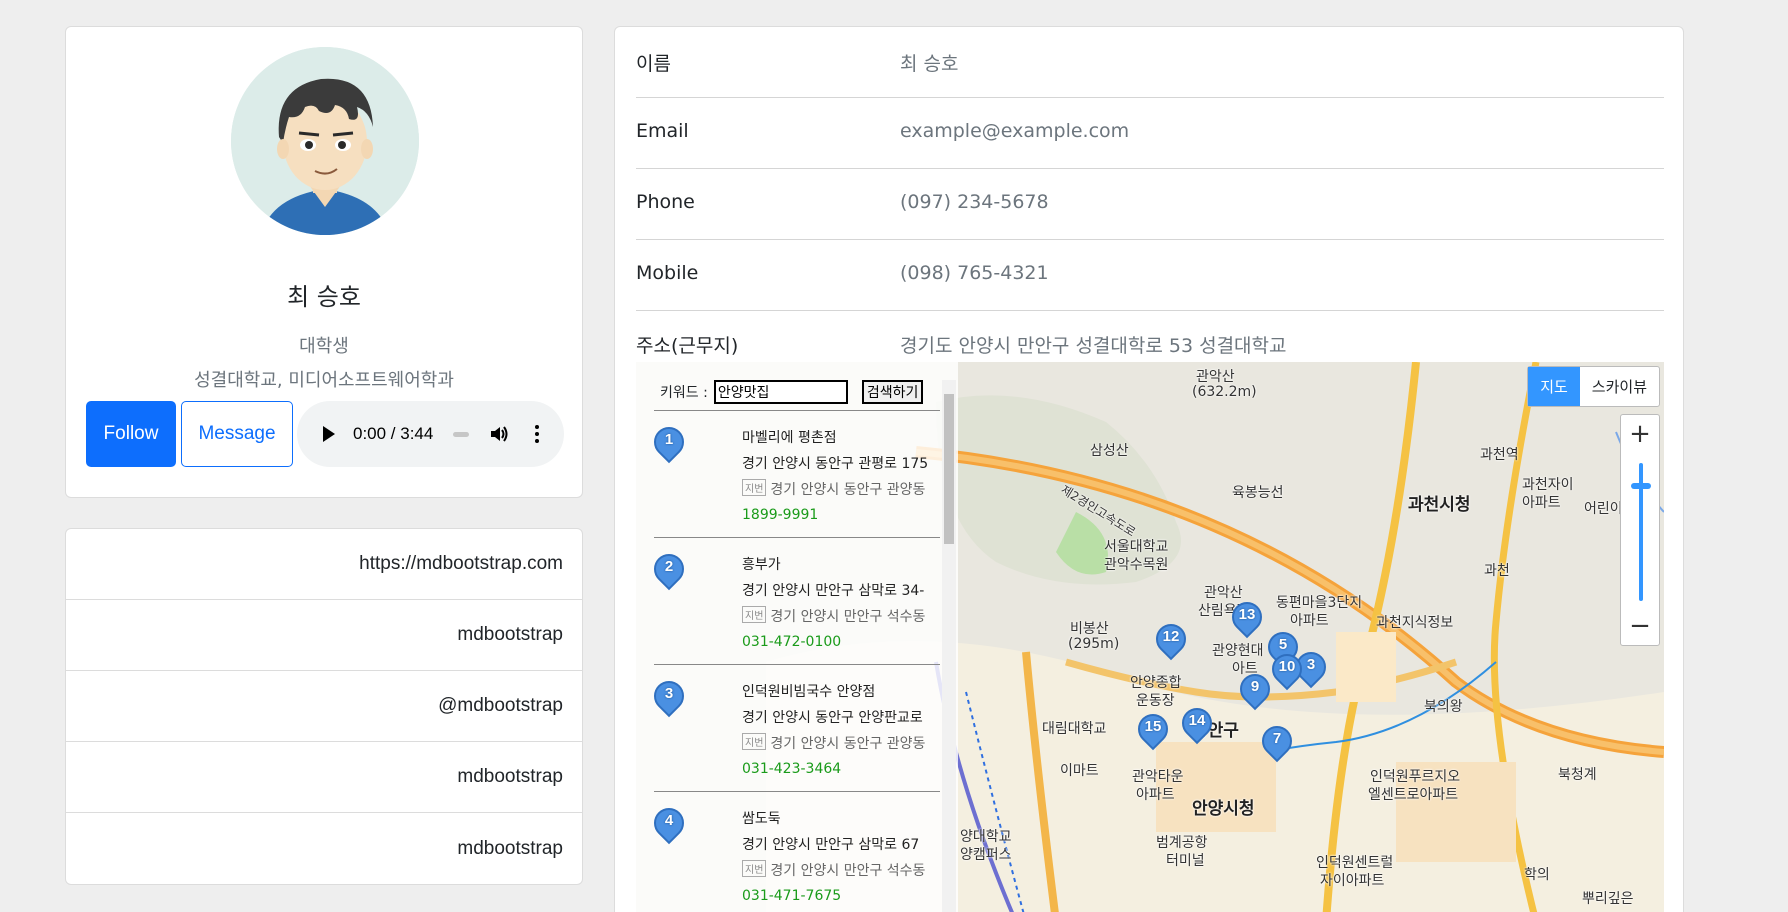  What do you see at coordinates (1415, 777) in the screenshot?
I see `map-label: 인덕원푸르지오` at bounding box center [1415, 777].